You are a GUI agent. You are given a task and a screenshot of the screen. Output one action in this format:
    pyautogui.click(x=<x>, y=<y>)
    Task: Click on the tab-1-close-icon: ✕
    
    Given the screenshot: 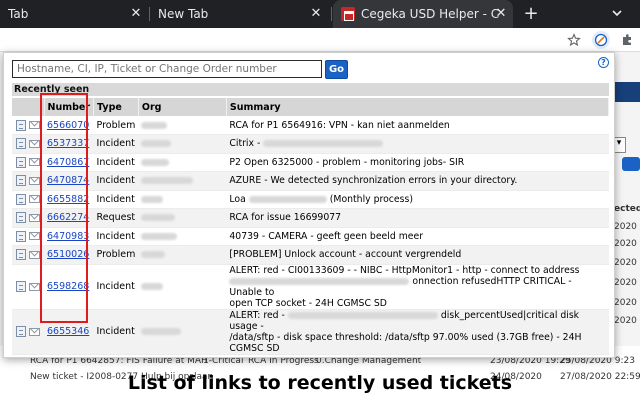 What is the action you would take?
    pyautogui.click(x=136, y=14)
    